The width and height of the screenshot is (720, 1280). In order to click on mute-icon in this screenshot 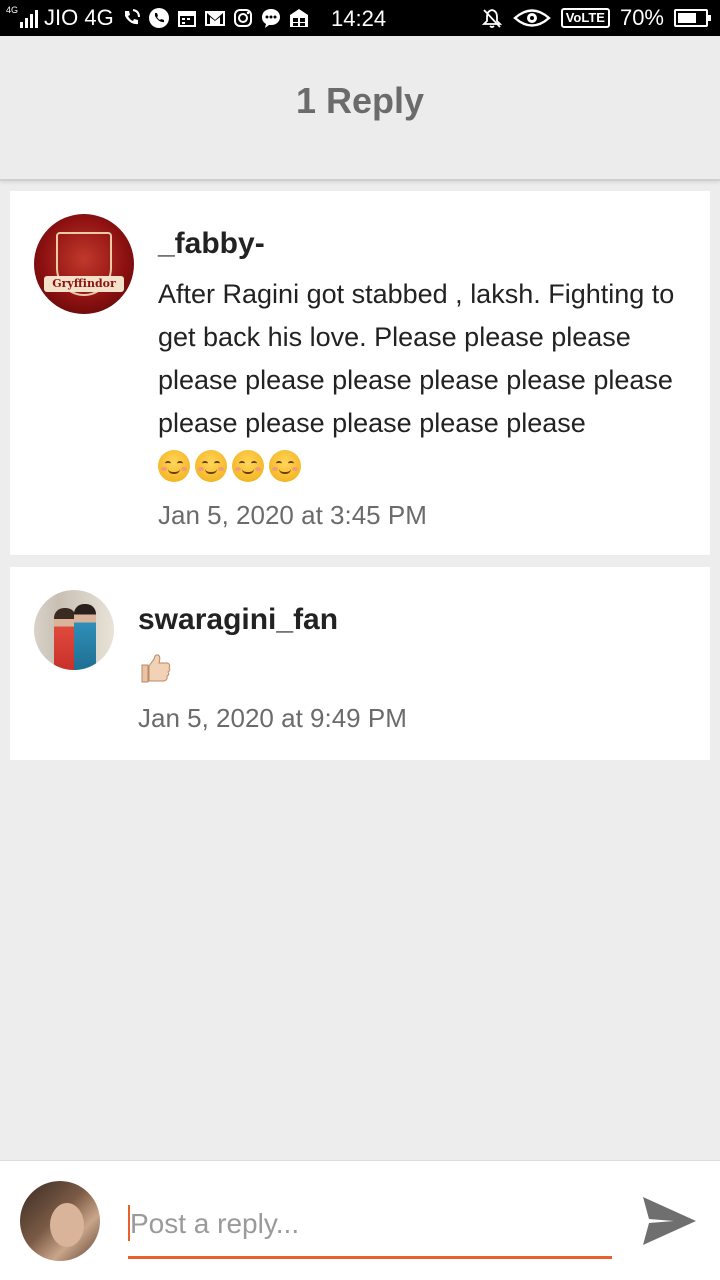, I will do `click(492, 18)`.